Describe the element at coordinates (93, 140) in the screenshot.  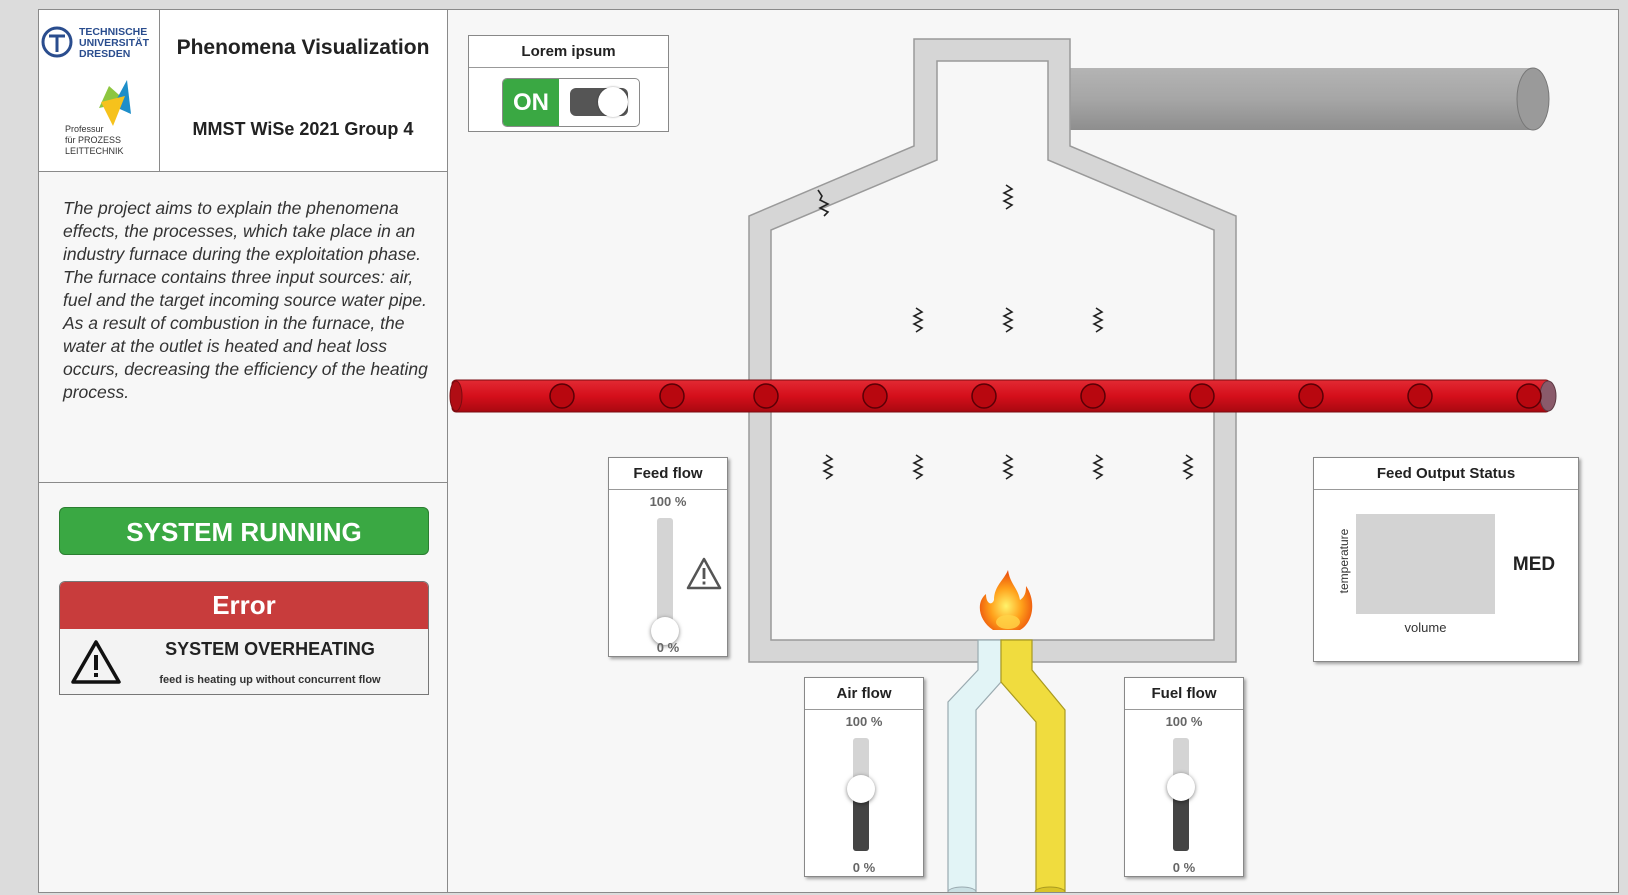
I see `chair-line2: für PROZESS` at that location.